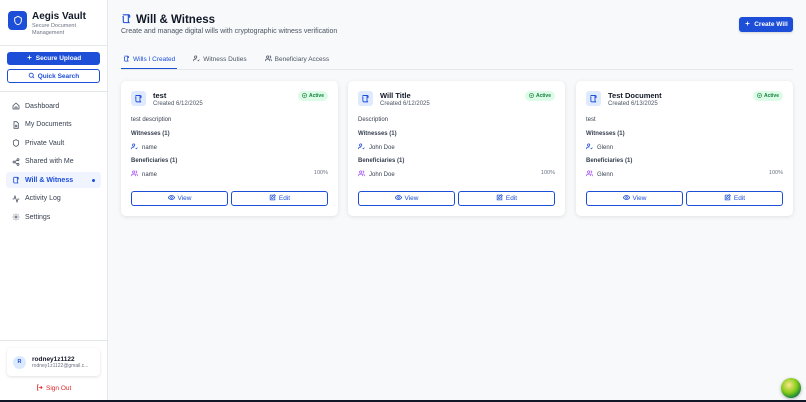  Describe the element at coordinates (48, 124) in the screenshot. I see `sidebar-item-label: My Documents` at that location.